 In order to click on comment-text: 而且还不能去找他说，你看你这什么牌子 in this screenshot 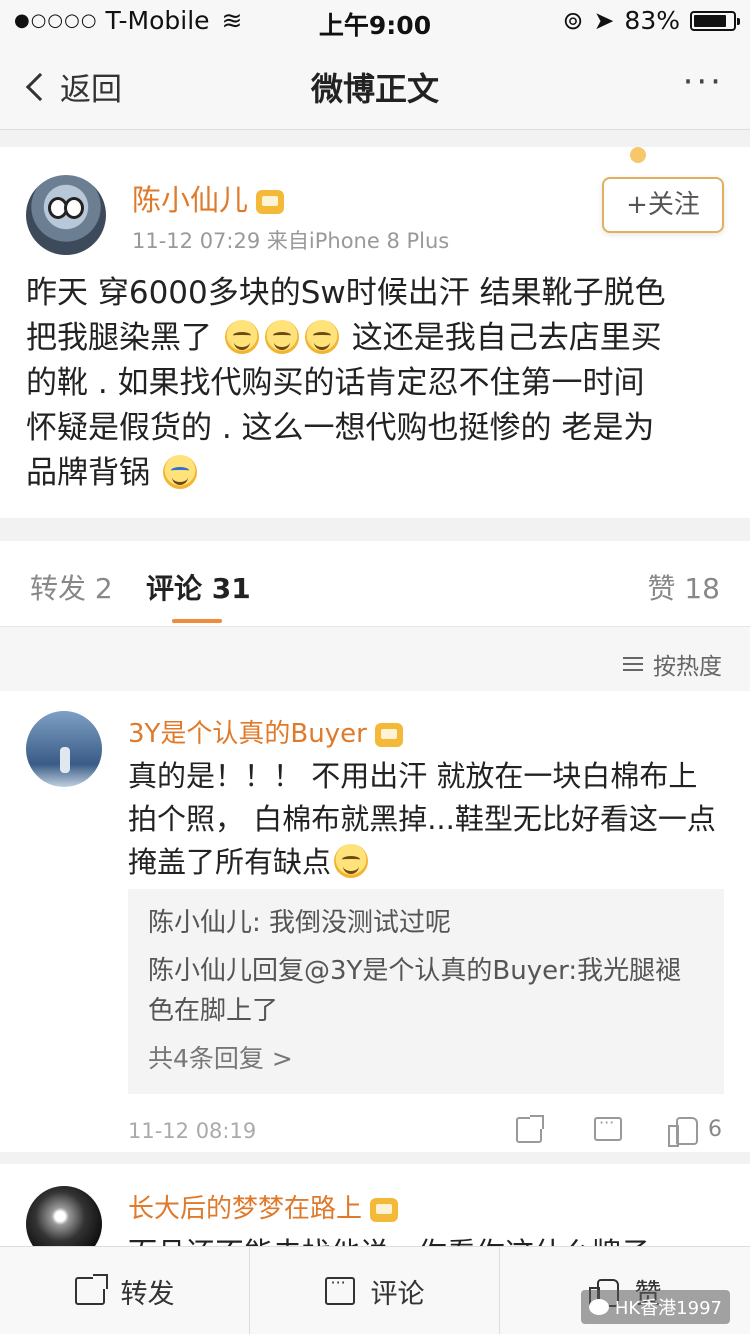, I will do `click(389, 1238)`.